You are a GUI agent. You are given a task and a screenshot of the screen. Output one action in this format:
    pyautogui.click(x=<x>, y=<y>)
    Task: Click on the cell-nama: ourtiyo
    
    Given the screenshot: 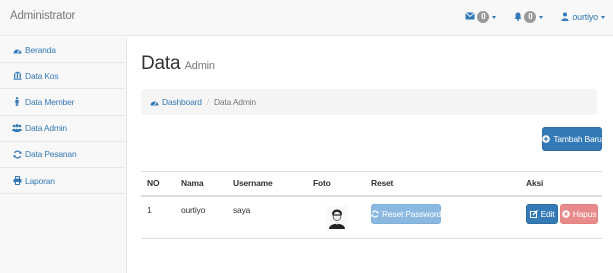 What is the action you would take?
    pyautogui.click(x=201, y=217)
    